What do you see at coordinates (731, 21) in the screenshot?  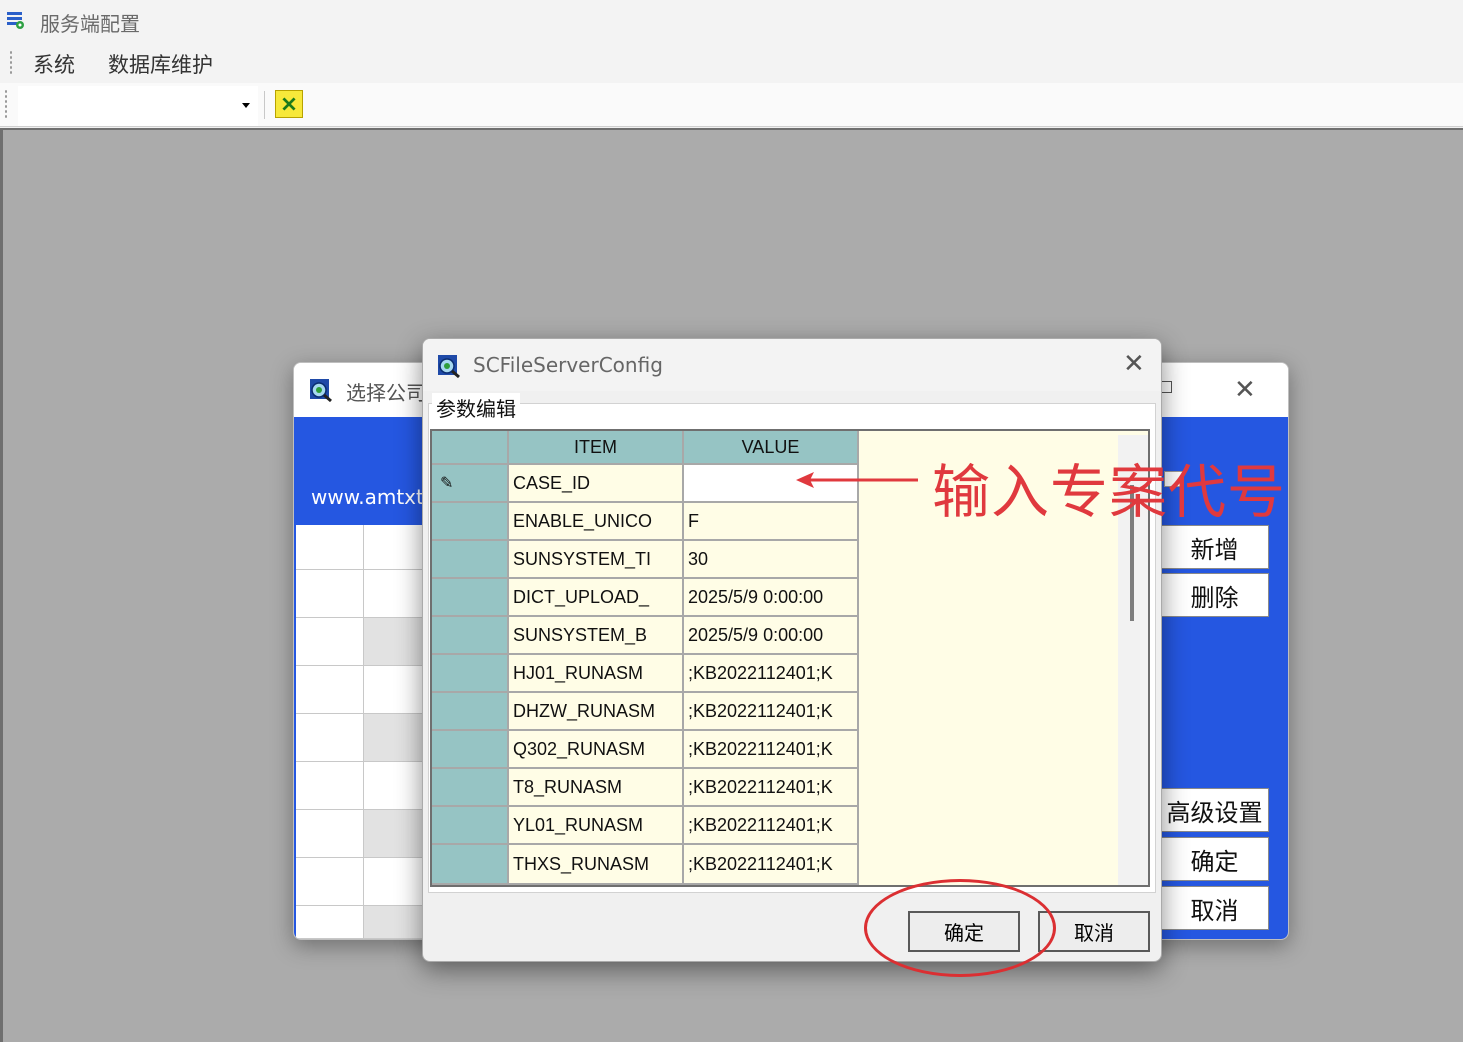 I see `window-titlebar: 服务端配置` at bounding box center [731, 21].